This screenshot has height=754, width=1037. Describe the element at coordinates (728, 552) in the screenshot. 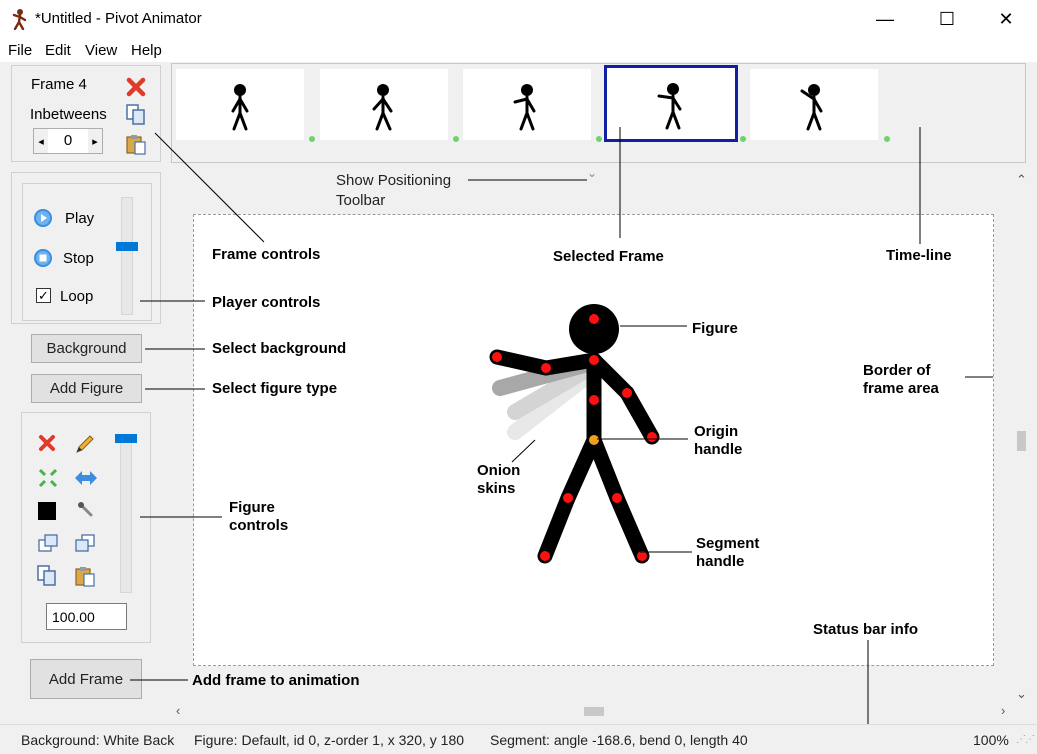

I see `annotation-segment-handle: Segment handle` at that location.